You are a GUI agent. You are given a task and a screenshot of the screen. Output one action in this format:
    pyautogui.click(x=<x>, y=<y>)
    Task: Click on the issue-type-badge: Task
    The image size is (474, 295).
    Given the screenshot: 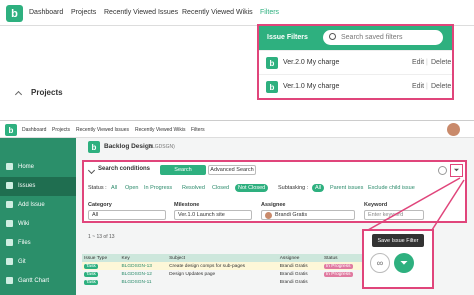 What is the action you would take?
    pyautogui.click(x=91, y=274)
    